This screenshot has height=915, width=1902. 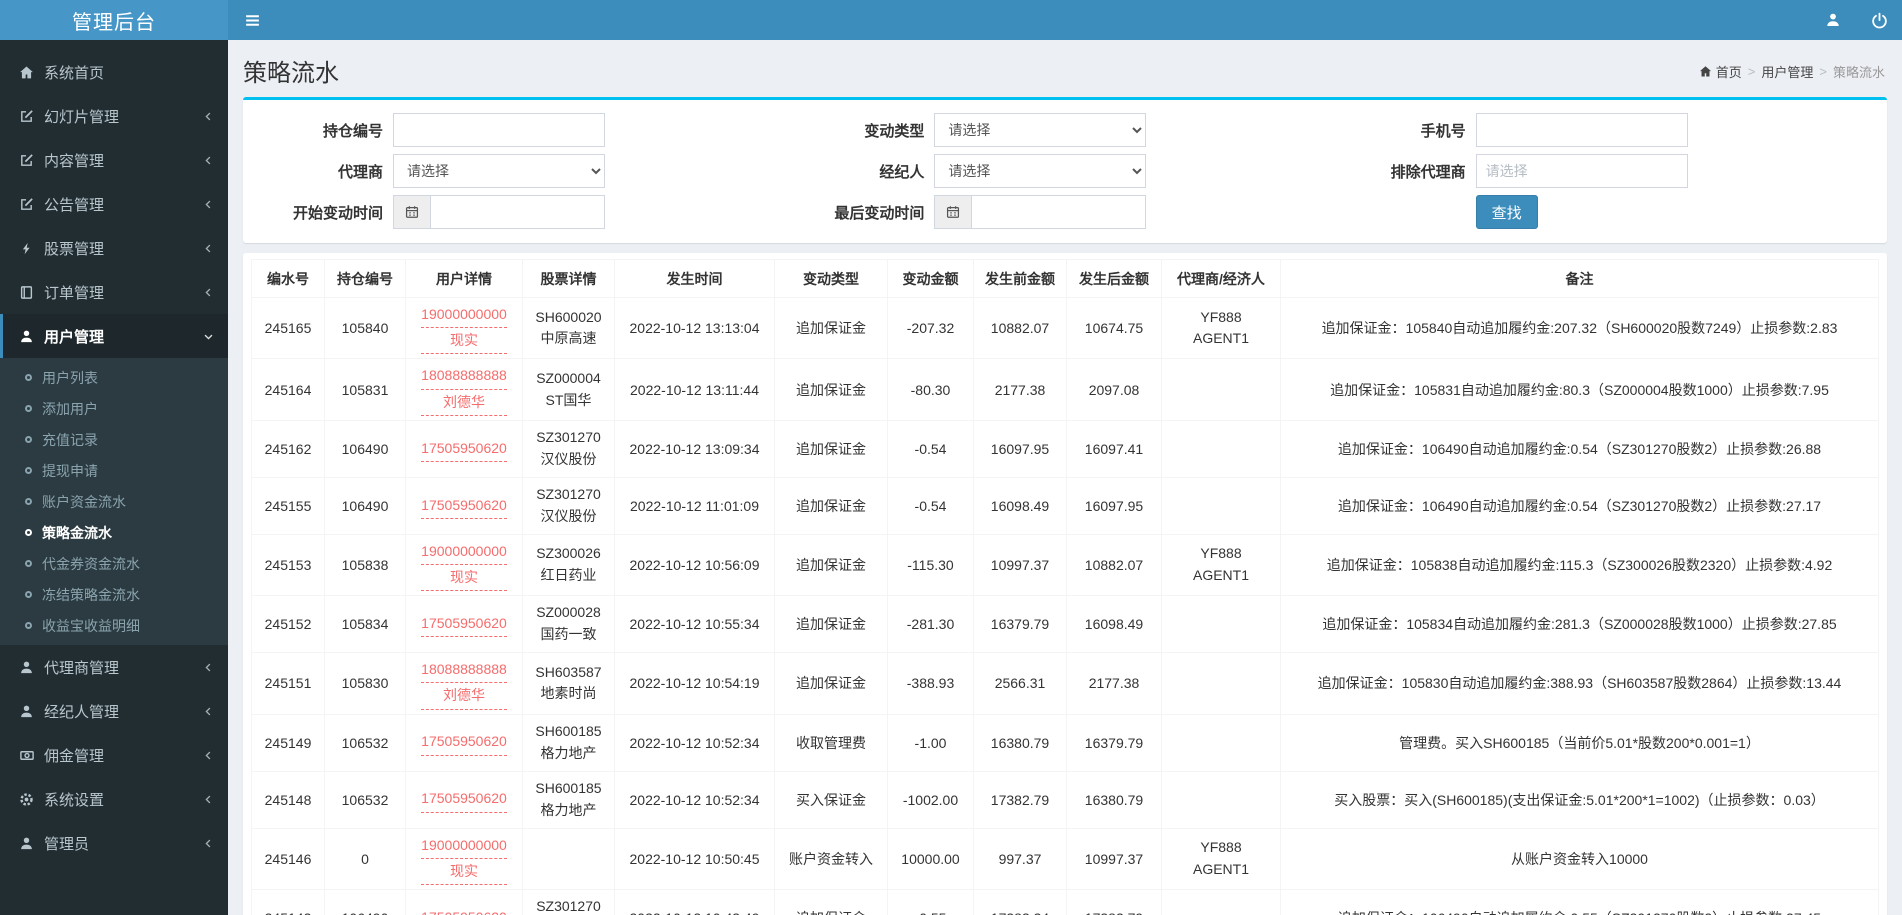 I want to click on sidebar-item-home: 系统首页, so click(x=114, y=72).